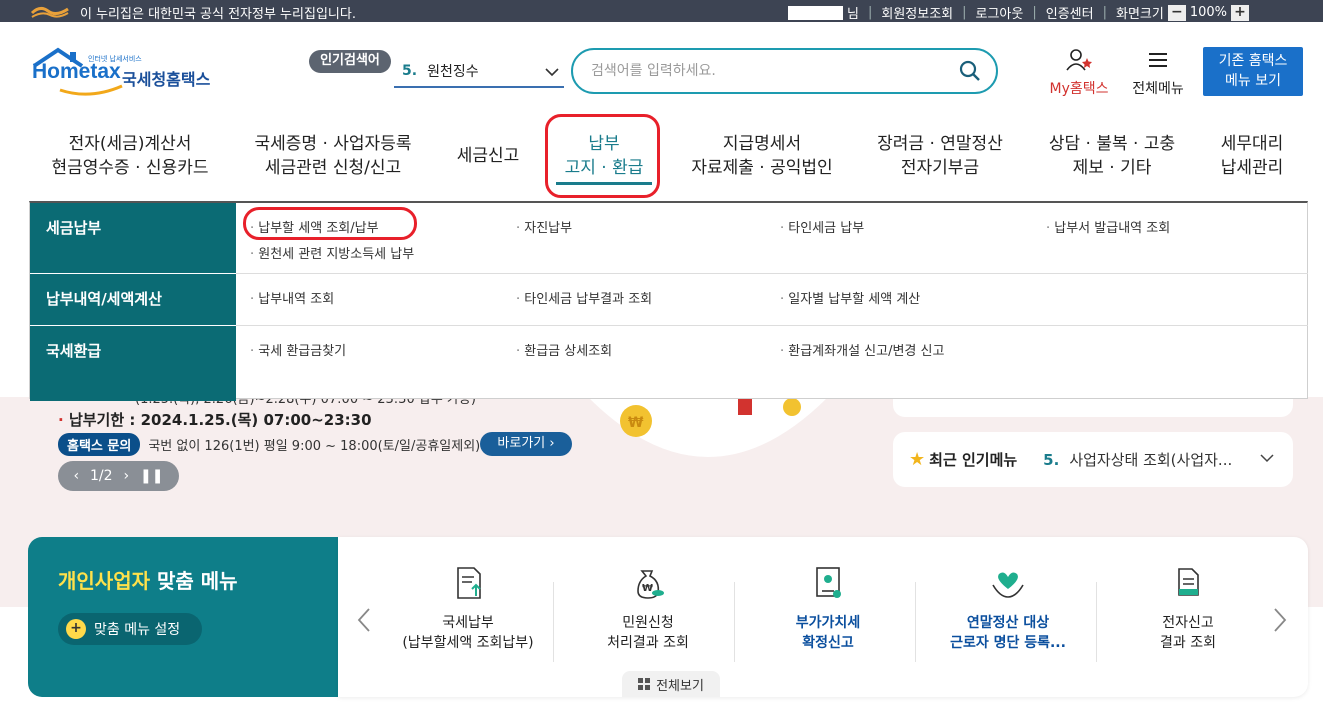 The width and height of the screenshot is (1323, 717). What do you see at coordinates (130, 168) in the screenshot?
I see `gnb-line2: 현금영수증 · 신용카드` at bounding box center [130, 168].